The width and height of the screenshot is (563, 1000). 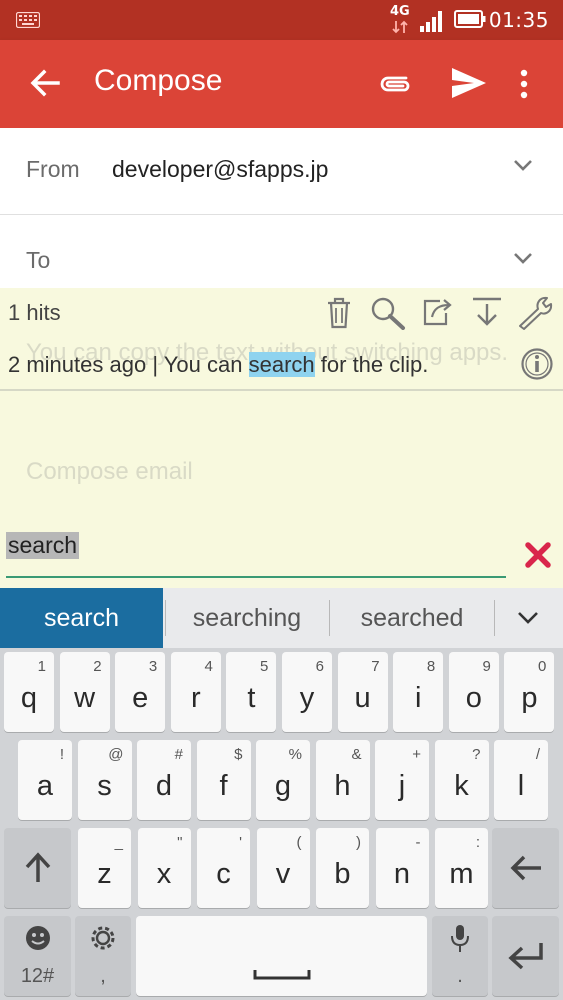 I want to click on key-i: 8i, so click(x=418, y=692).